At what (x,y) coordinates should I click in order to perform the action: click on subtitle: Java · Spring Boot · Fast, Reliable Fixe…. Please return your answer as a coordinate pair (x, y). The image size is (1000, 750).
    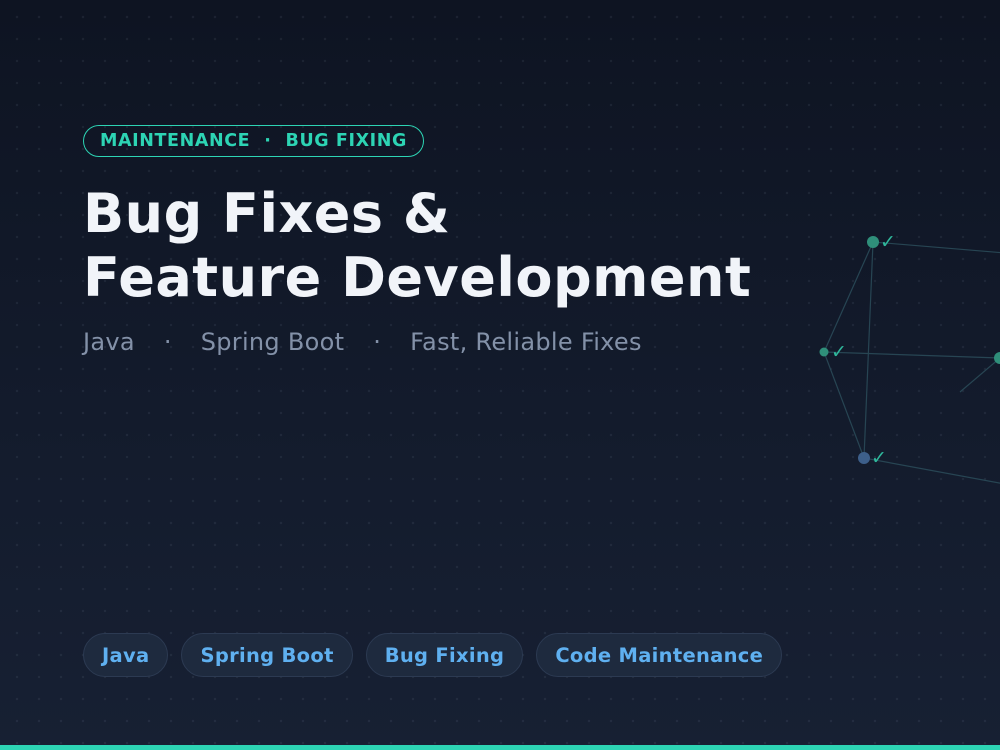
    Looking at the image, I should click on (513, 342).